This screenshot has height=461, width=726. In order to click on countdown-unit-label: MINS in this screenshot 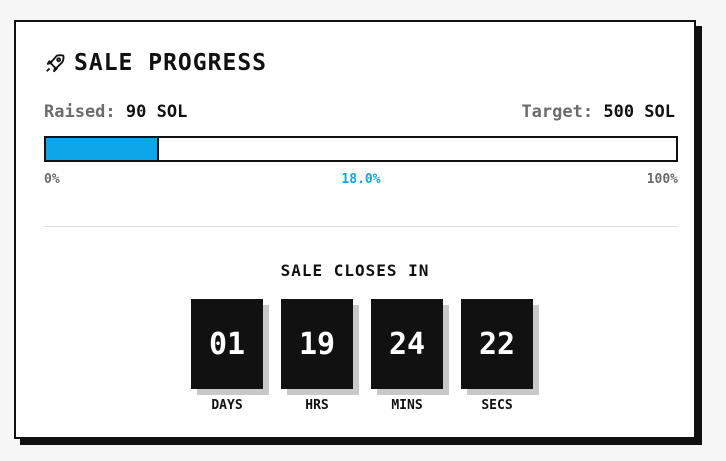, I will do `click(407, 405)`.